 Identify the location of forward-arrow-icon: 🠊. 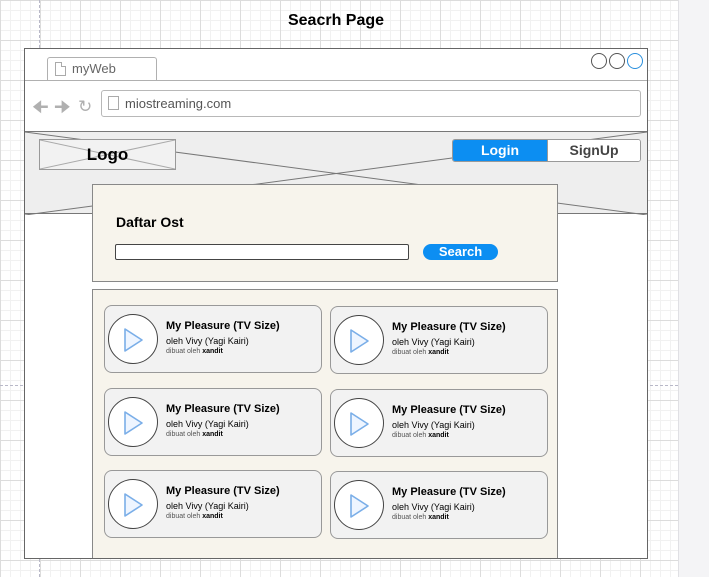
(62, 107).